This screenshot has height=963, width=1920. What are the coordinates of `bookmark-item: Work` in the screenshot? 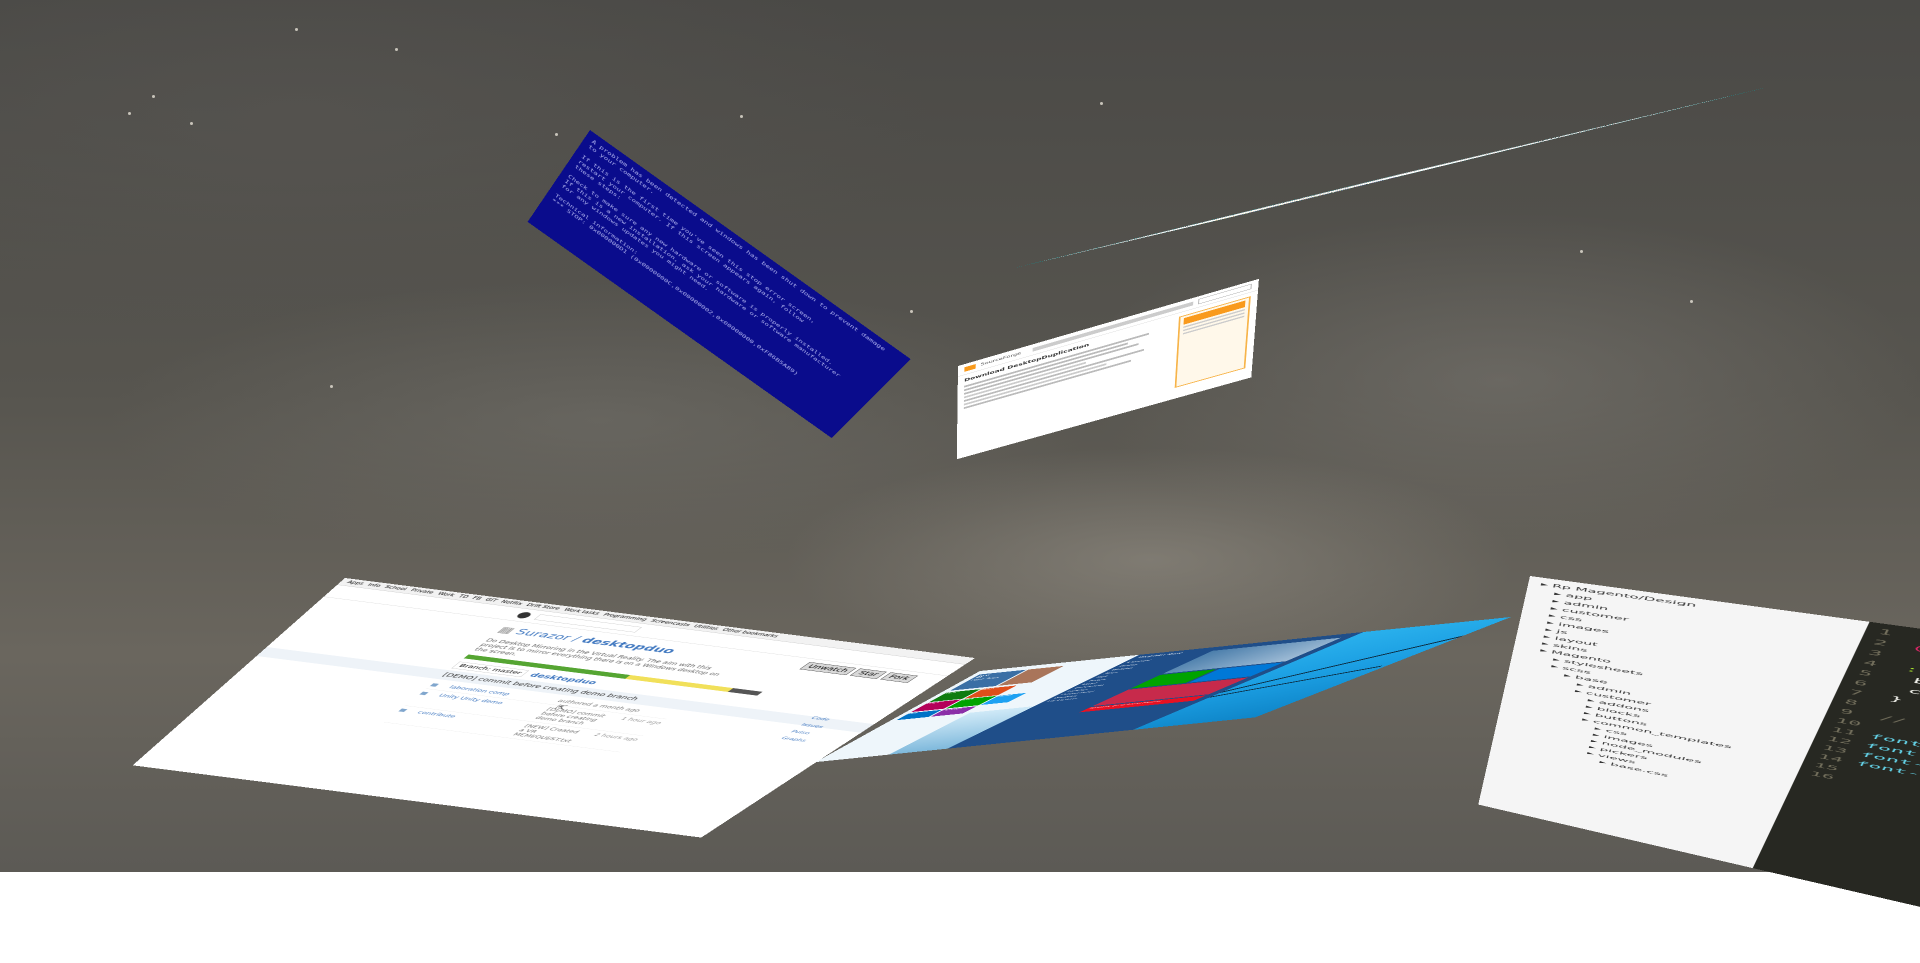 It's located at (446, 595).